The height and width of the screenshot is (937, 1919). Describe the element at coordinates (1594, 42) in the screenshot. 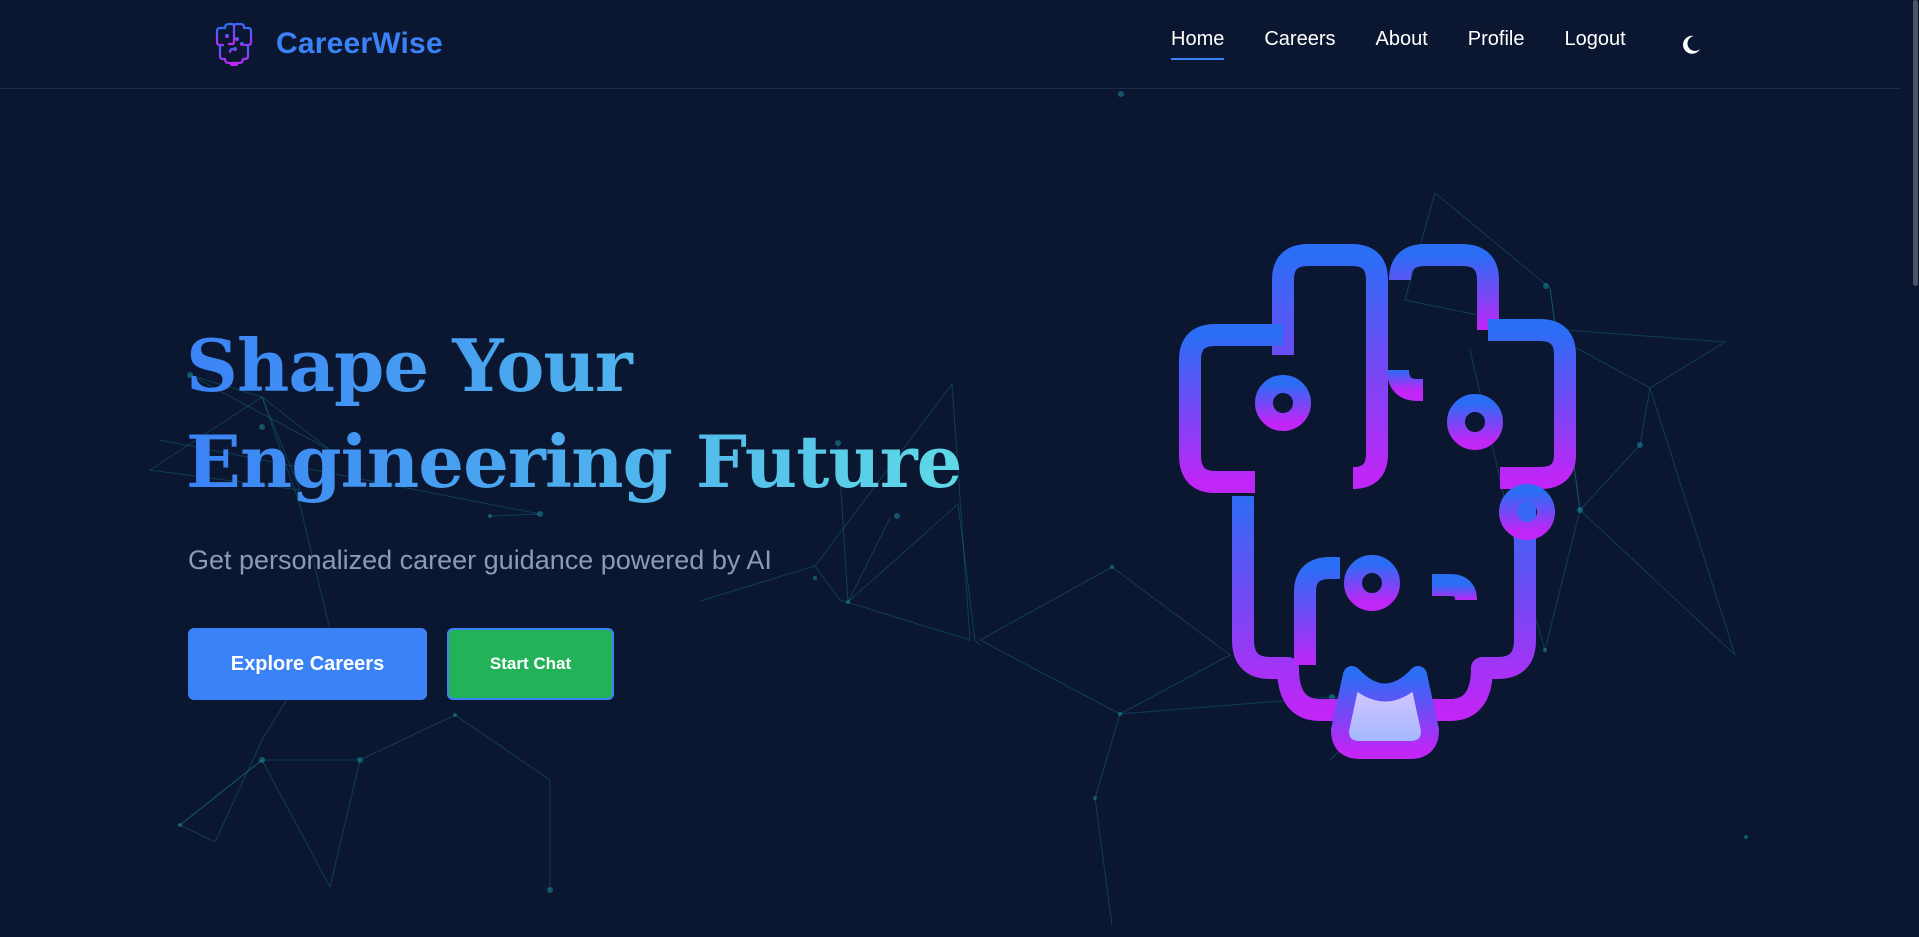

I see `nav-logout-link: Logout` at that location.